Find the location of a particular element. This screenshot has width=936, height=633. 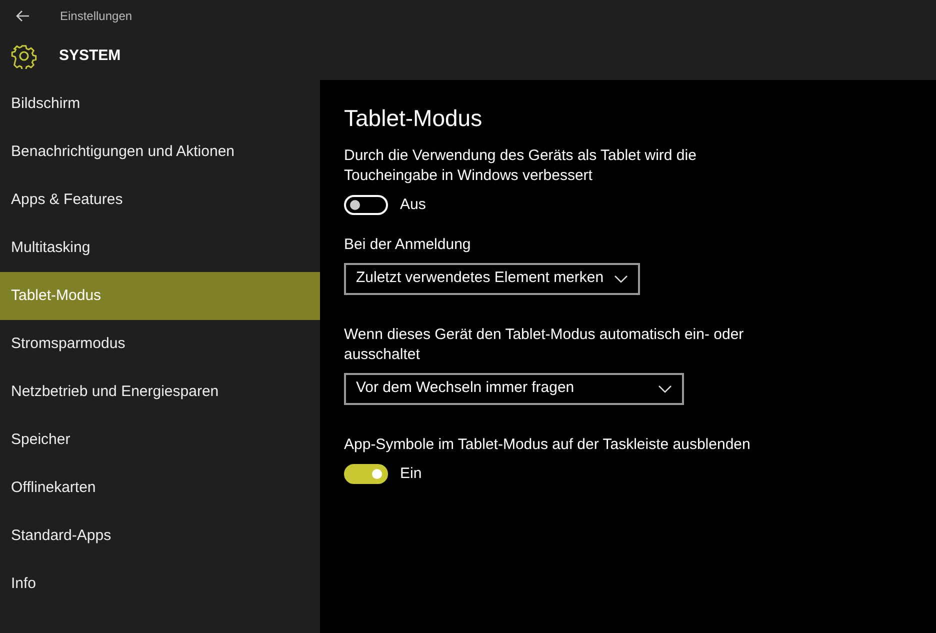

sidebar-item: Benachrichtigungen und Aktionen is located at coordinates (160, 152).